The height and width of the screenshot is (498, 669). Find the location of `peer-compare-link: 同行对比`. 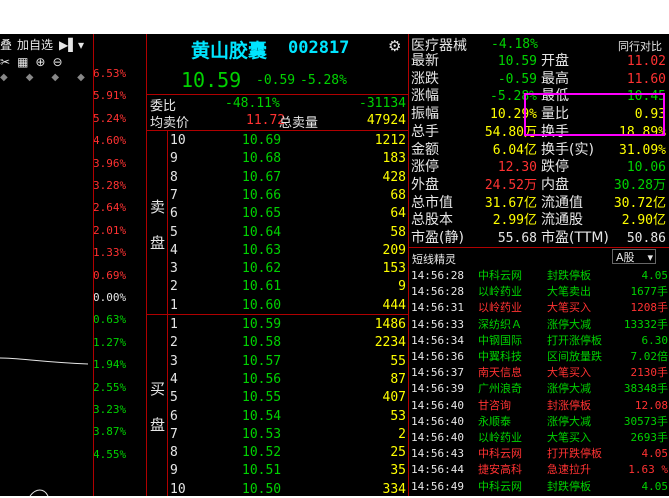

peer-compare-link: 同行对比 is located at coordinates (640, 46).